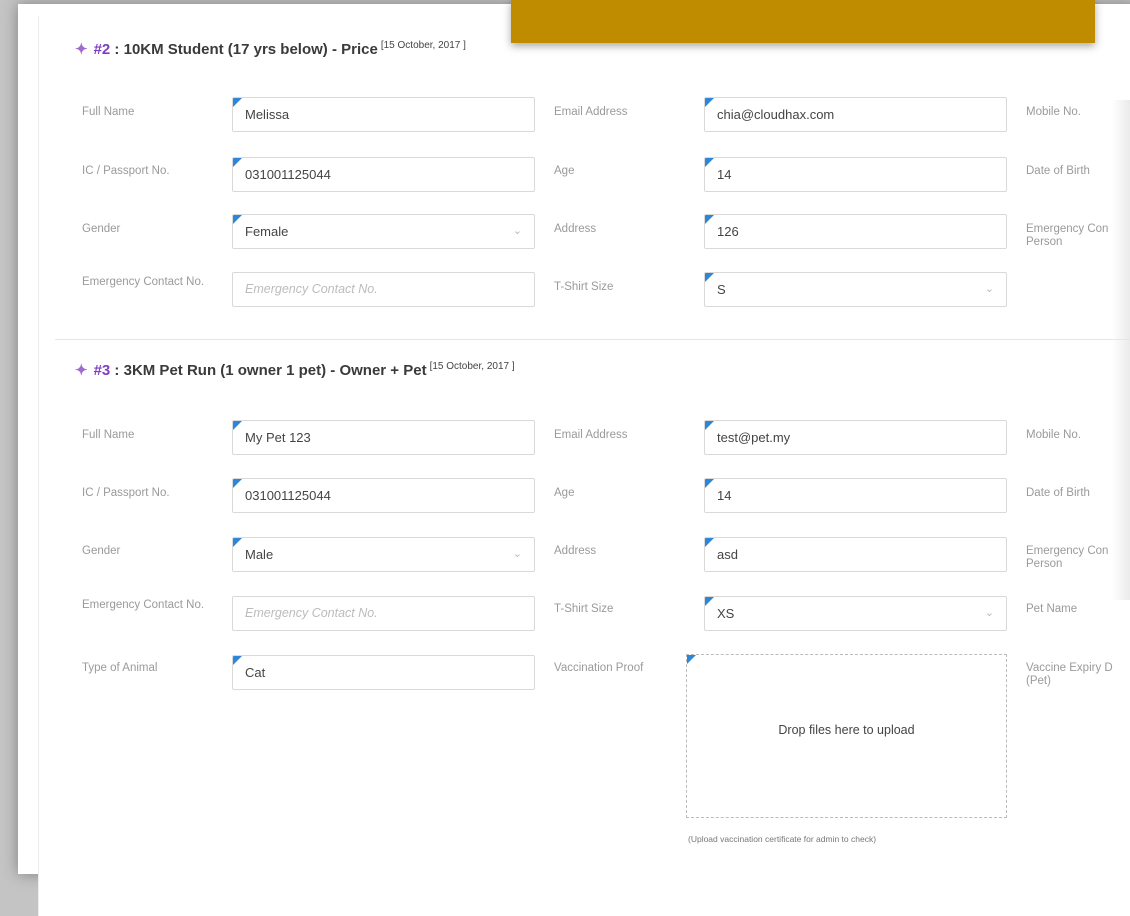 This screenshot has height=916, width=1130. Describe the element at coordinates (855, 231) in the screenshot. I see `address-input: 126` at that location.